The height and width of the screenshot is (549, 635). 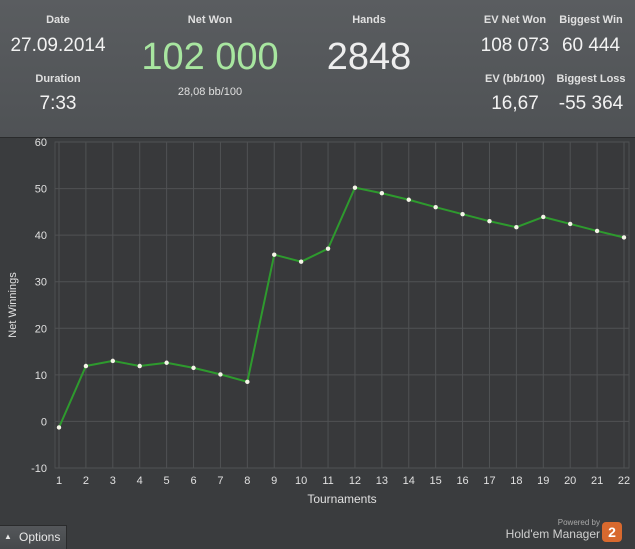 What do you see at coordinates (489, 481) in the screenshot?
I see `x-tick-label: 17` at bounding box center [489, 481].